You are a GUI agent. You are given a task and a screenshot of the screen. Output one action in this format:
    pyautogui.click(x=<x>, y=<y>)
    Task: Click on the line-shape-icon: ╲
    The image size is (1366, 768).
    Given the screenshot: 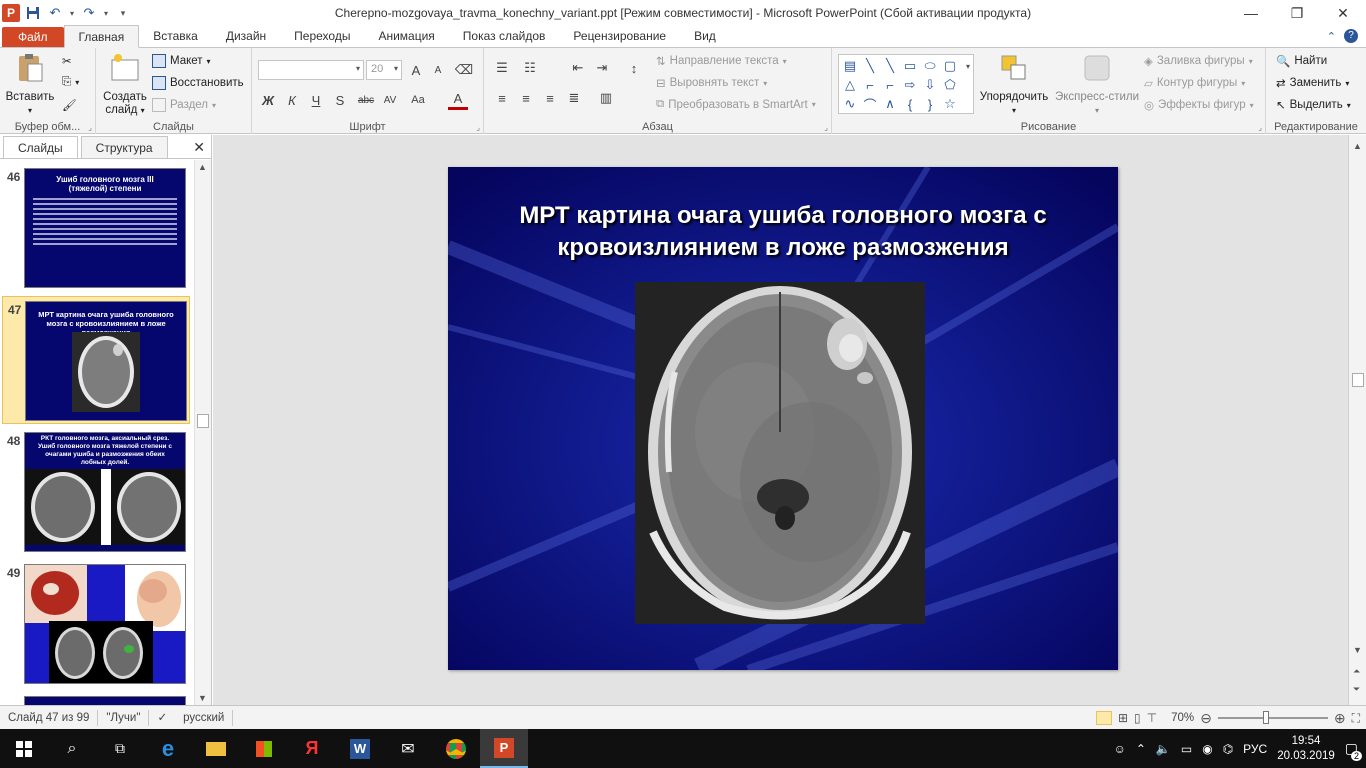 What is the action you would take?
    pyautogui.click(x=870, y=66)
    